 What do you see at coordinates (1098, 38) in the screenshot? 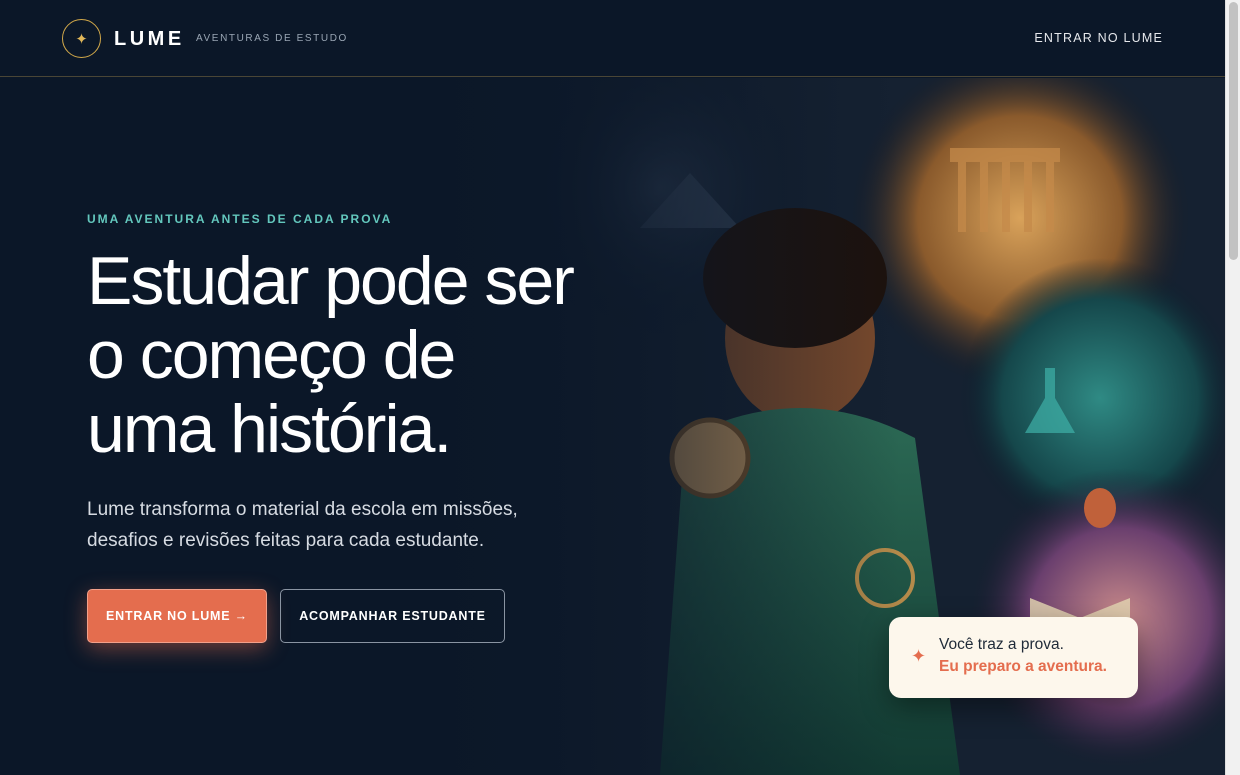
I see `nav-login-link: ENTRAR NO LUME` at bounding box center [1098, 38].